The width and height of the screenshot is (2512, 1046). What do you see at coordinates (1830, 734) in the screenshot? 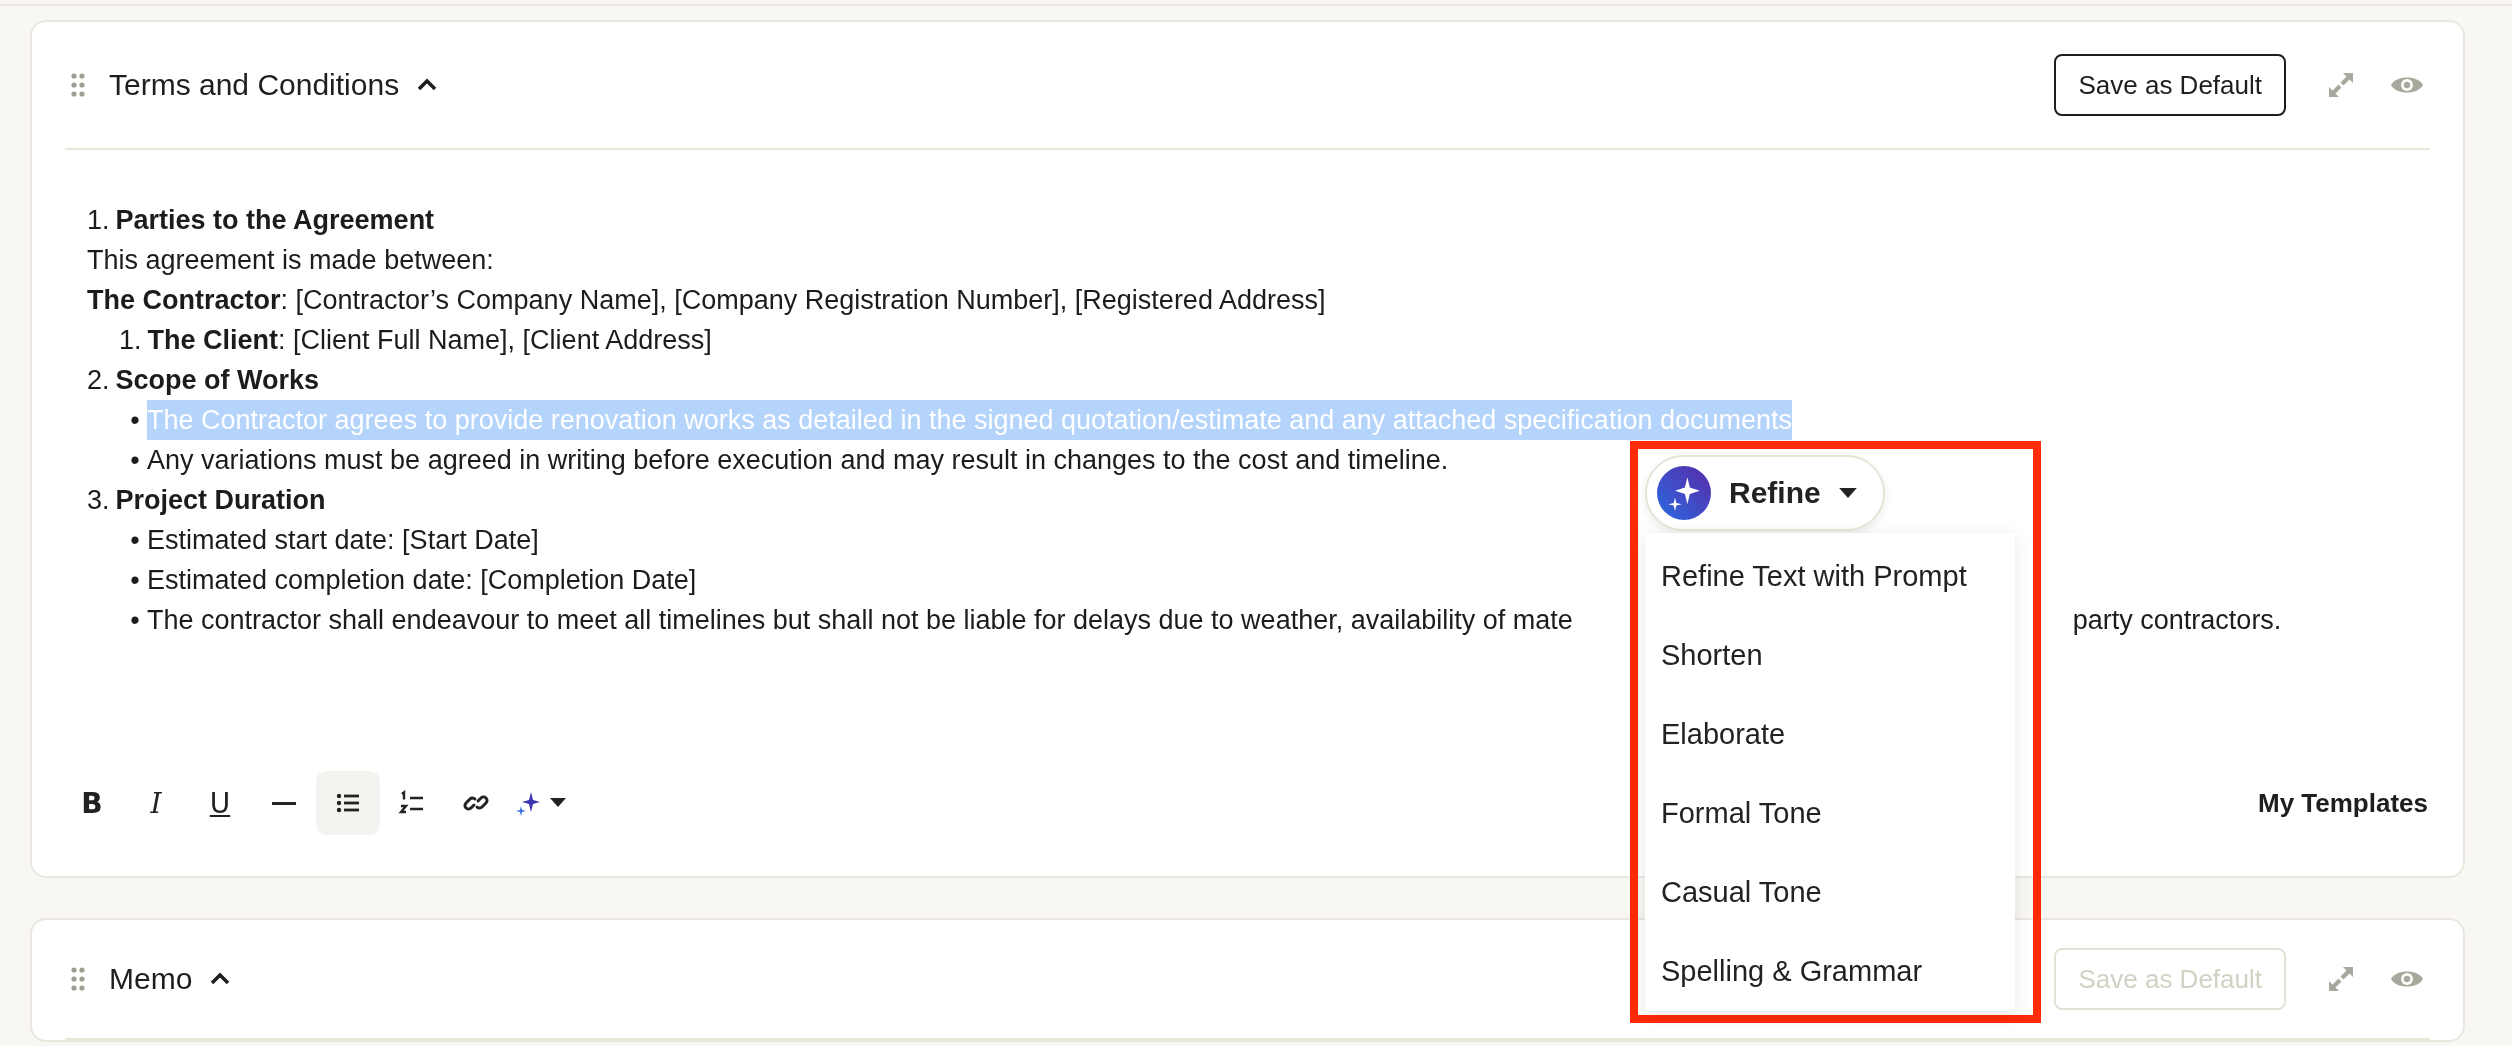
I see `menu-item: Elaborate` at bounding box center [1830, 734].